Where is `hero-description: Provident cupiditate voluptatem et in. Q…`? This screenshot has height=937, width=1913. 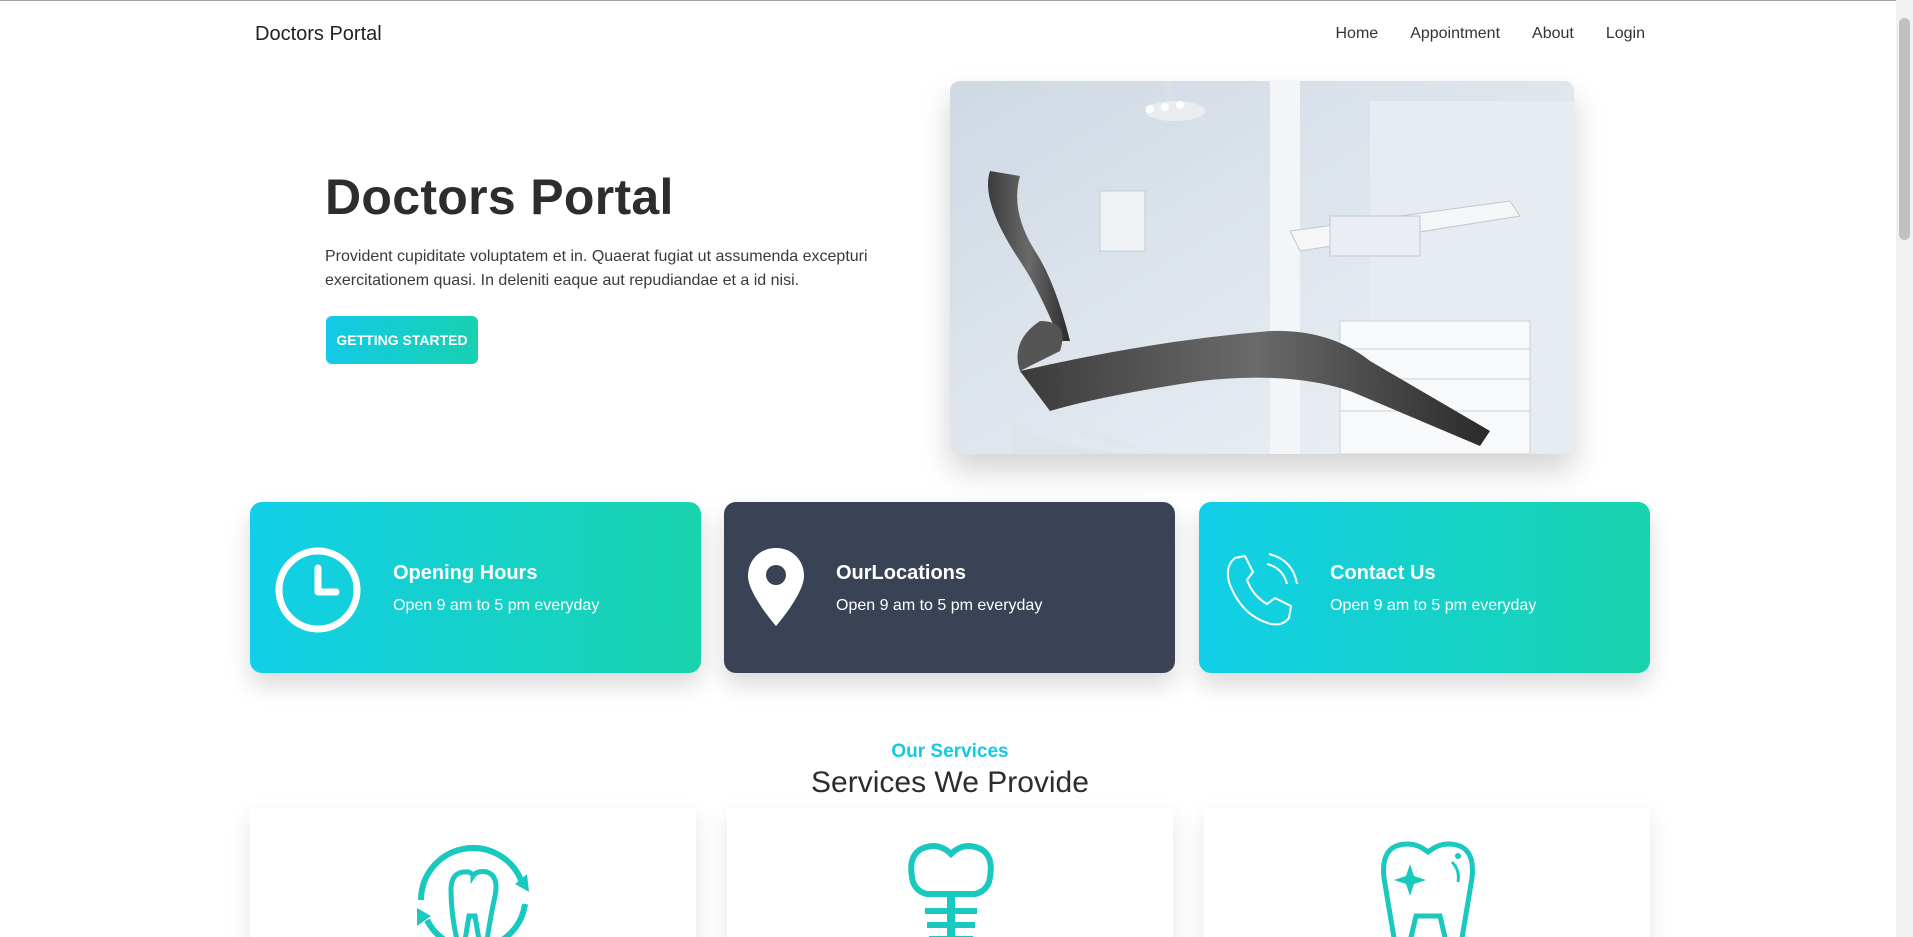 hero-description: Provident cupiditate voluptatem et in. Q… is located at coordinates (596, 268).